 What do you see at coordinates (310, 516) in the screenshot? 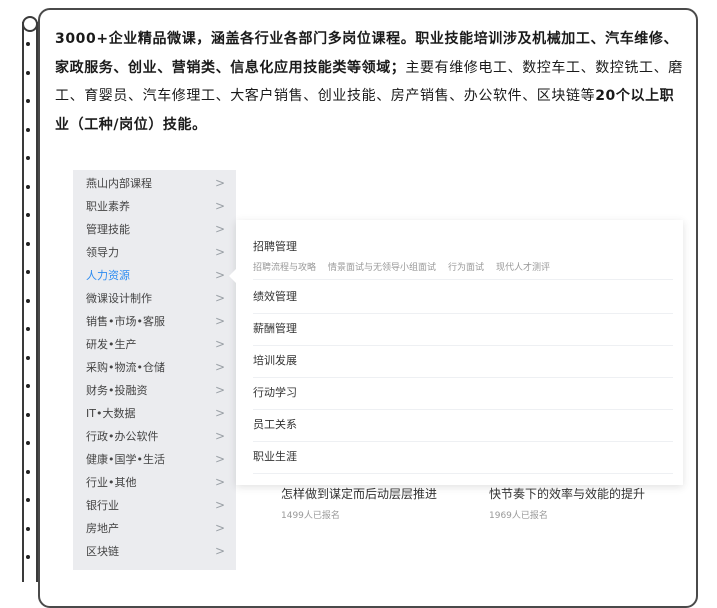
I see `course-signups: 1499人已报名` at bounding box center [310, 516].